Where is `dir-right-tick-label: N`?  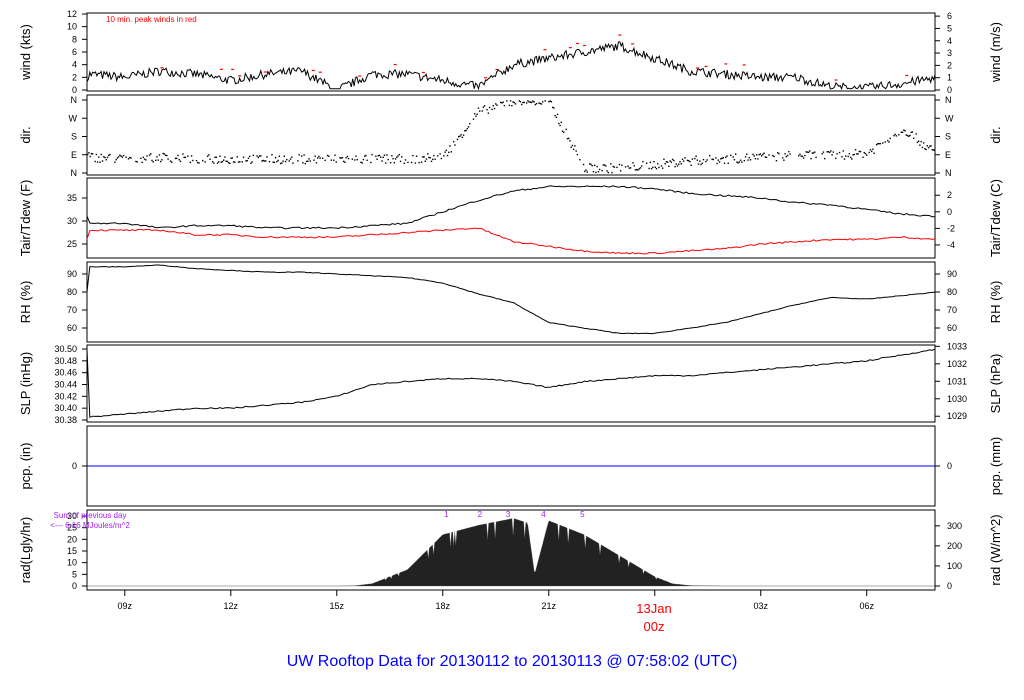 dir-right-tick-label: N is located at coordinates (948, 100).